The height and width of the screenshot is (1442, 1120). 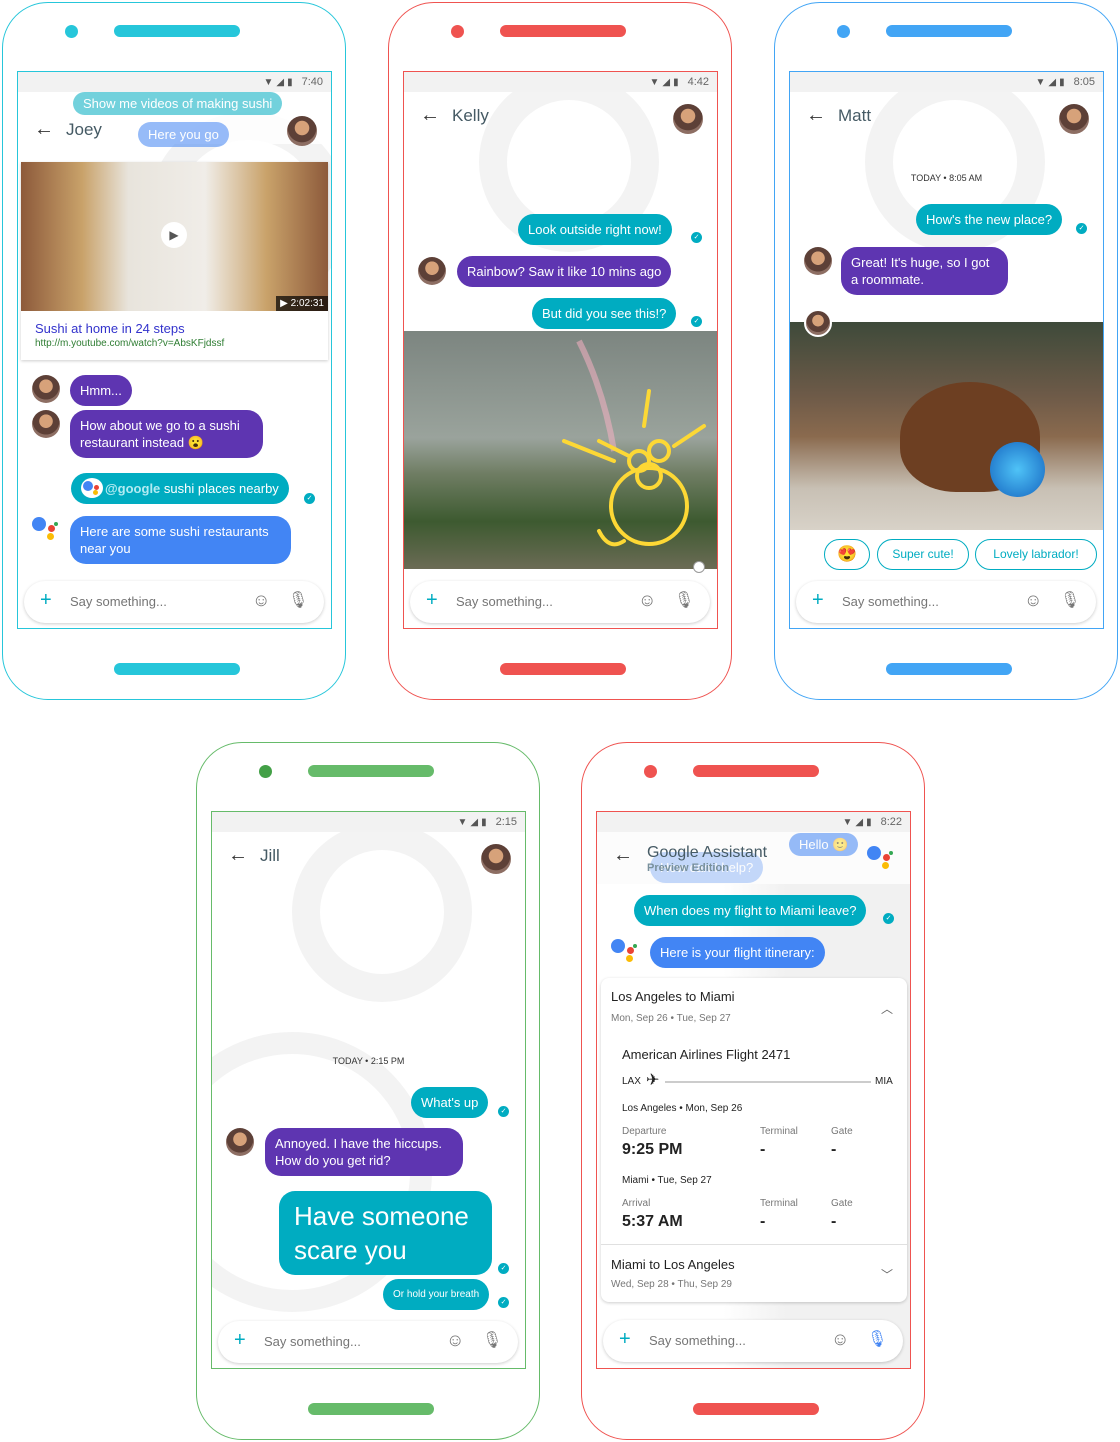 What do you see at coordinates (887, 1274) in the screenshot?
I see `chevron-down-icon: ﹀` at bounding box center [887, 1274].